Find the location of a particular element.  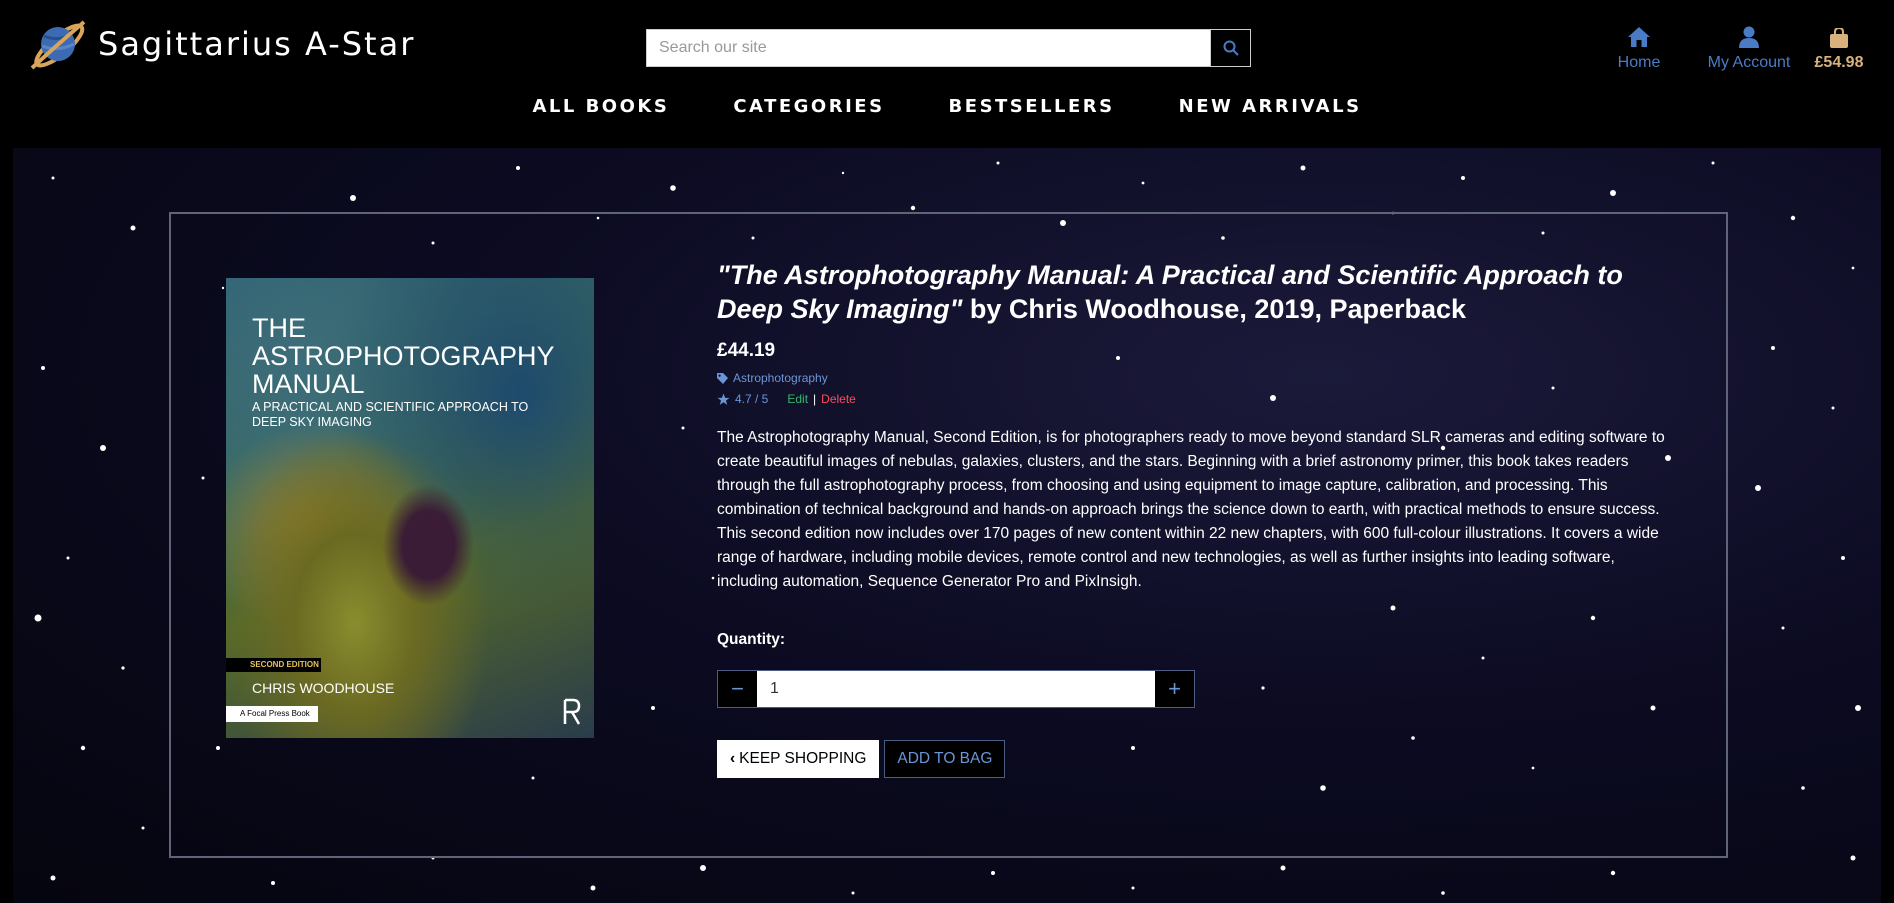

publisher-logo-icon is located at coordinates (572, 711).